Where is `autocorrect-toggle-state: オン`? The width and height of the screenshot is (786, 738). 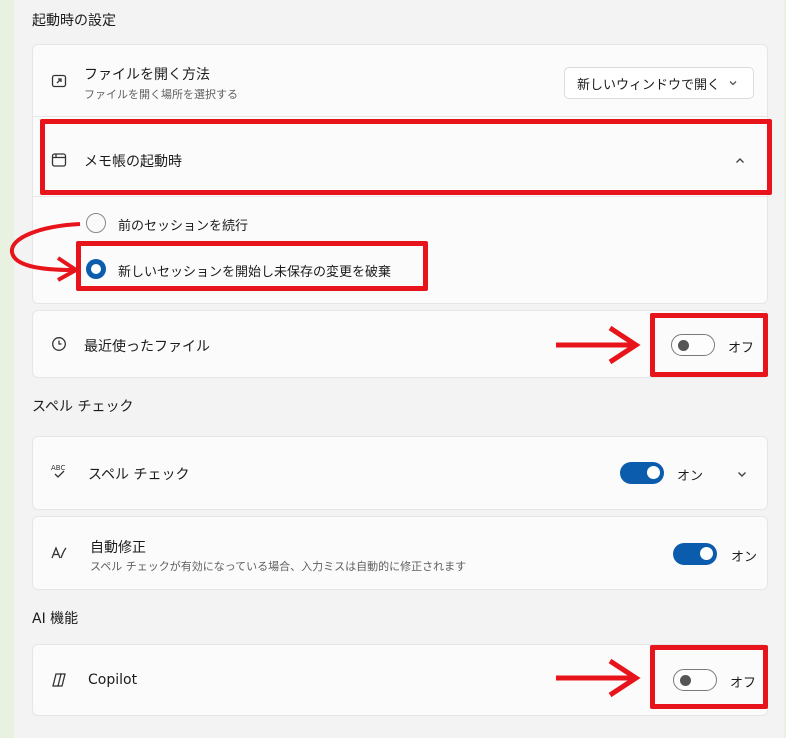 autocorrect-toggle-state: オン is located at coordinates (744, 557).